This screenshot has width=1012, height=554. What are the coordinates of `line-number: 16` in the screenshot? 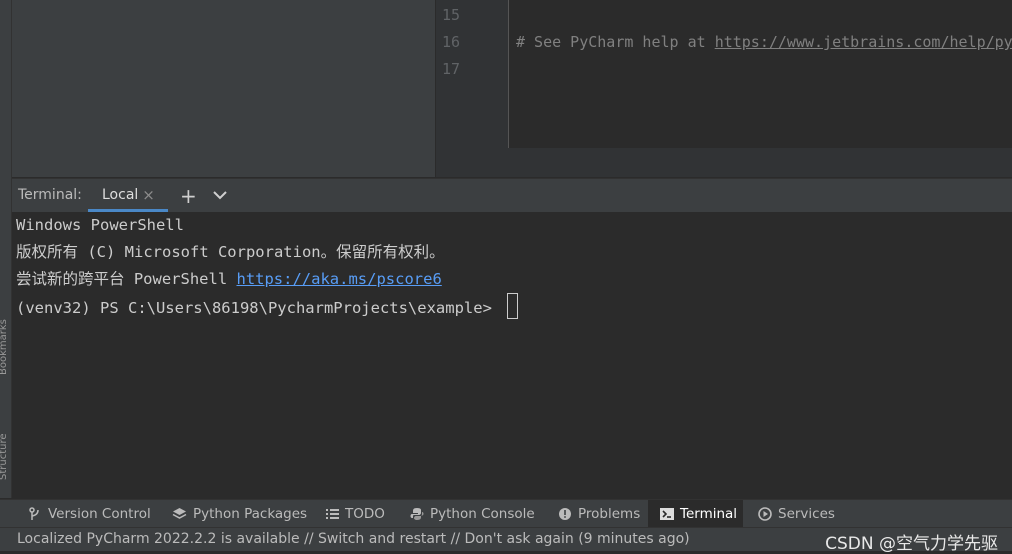 It's located at (451, 42).